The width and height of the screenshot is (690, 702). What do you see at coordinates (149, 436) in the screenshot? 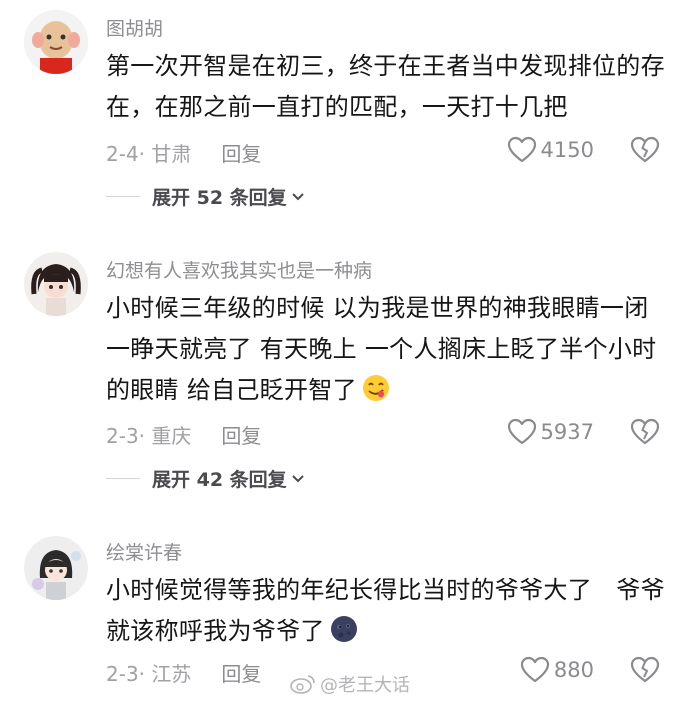
I see `date-location: 2-3· 重庆` at bounding box center [149, 436].